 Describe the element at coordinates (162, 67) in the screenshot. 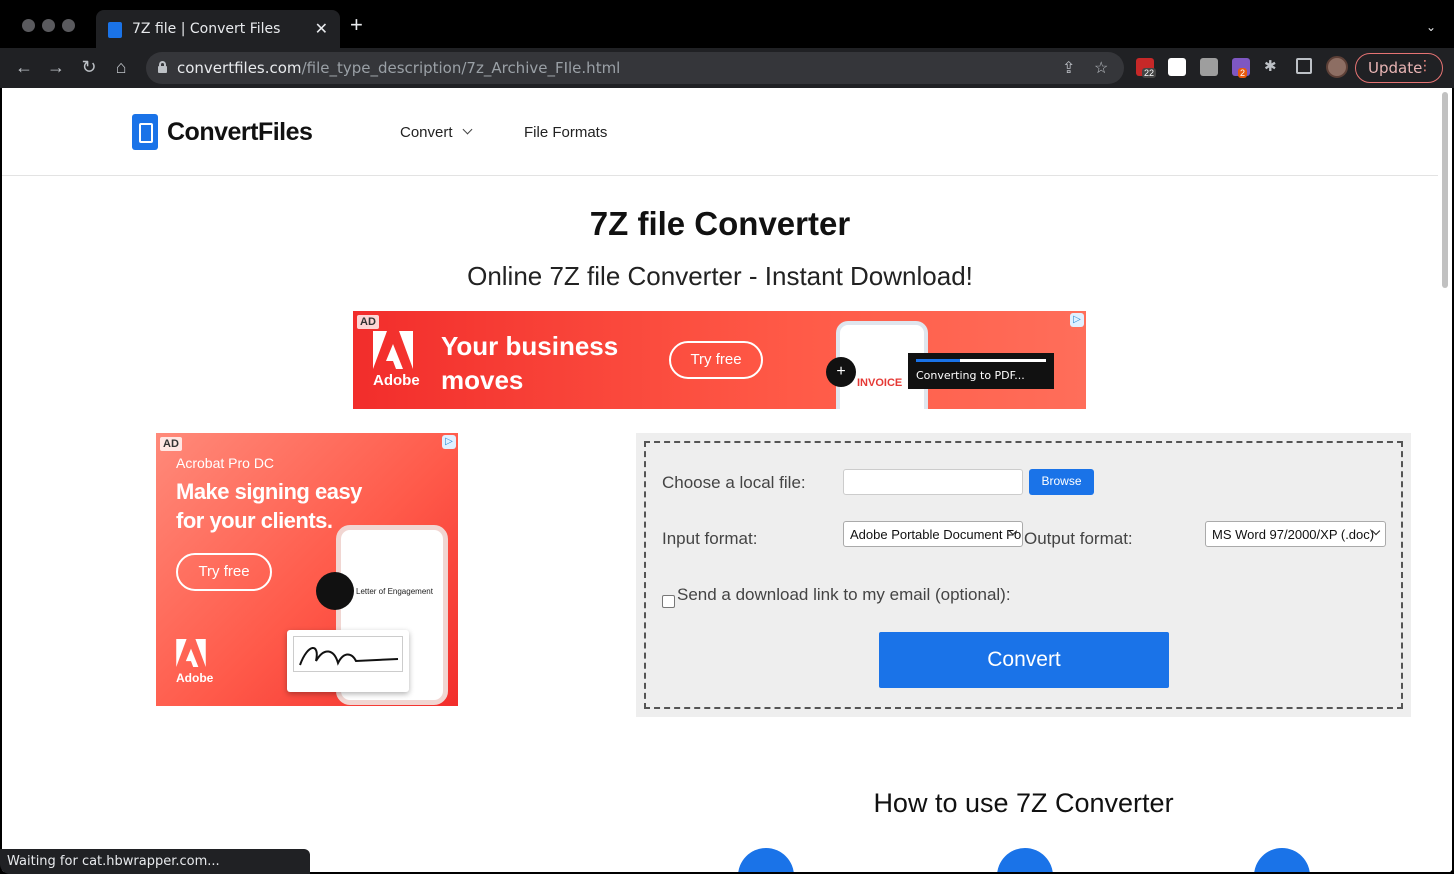

I see `lock-icon` at that location.